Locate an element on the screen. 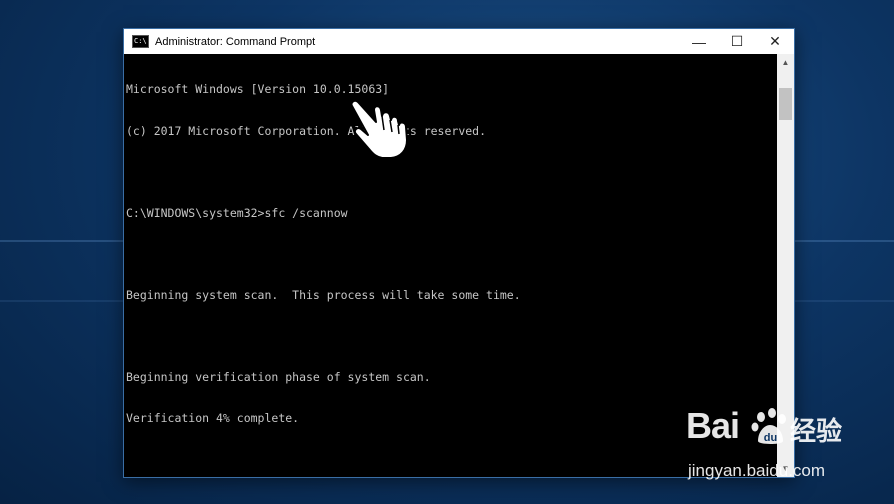  title-bar: C:\ Administrator: Command Prompt — ☐ ✕ is located at coordinates (459, 41).